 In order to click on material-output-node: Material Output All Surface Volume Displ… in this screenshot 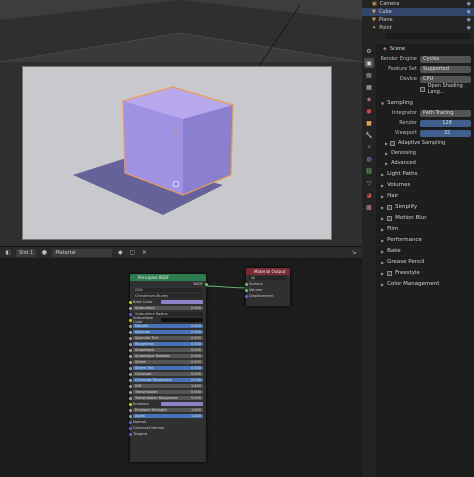, I will do `click(267, 287)`.